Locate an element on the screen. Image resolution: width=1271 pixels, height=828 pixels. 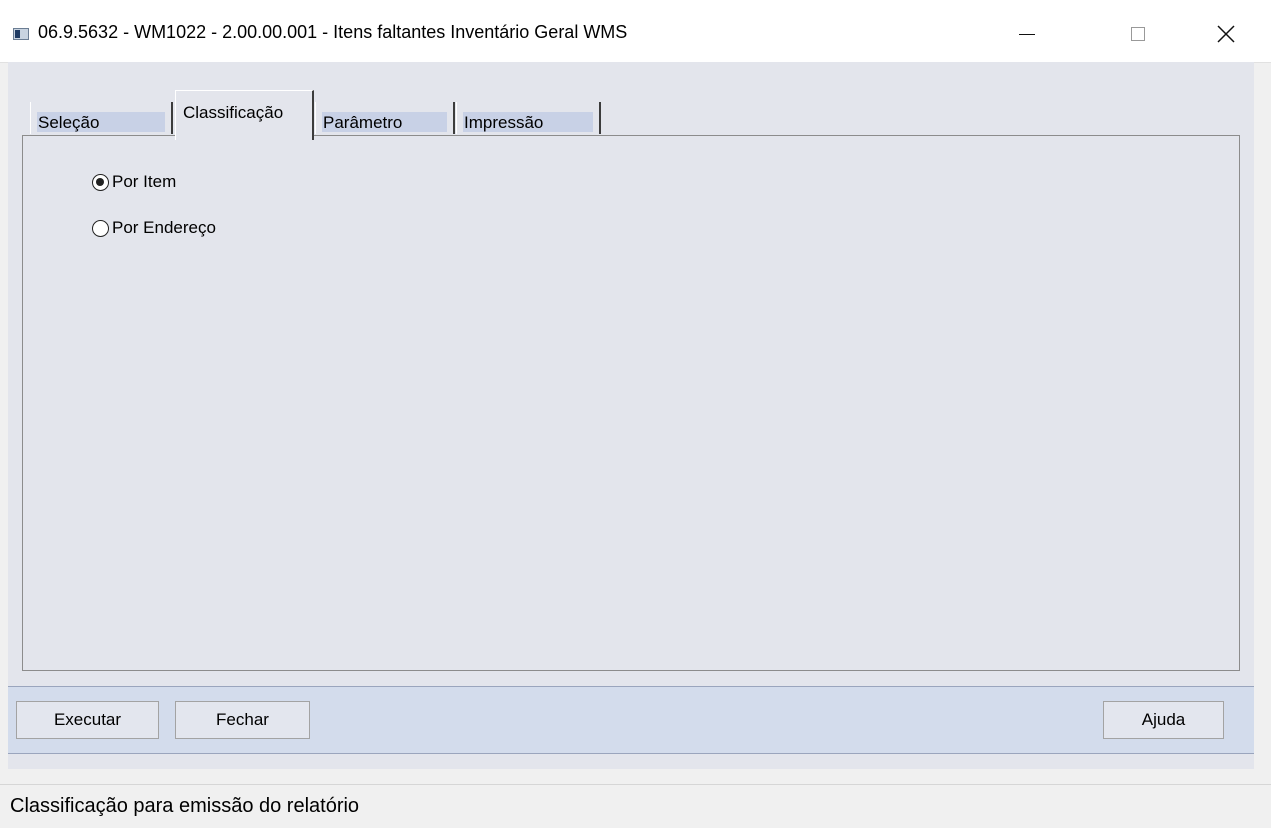
radio-unselected-icon is located at coordinates (100, 228).